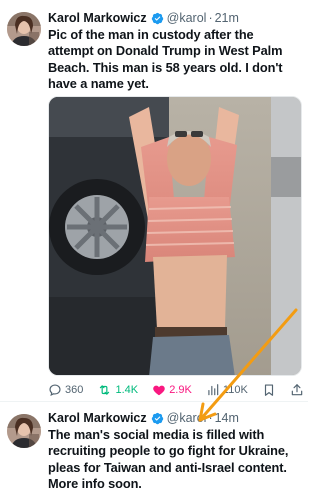 This screenshot has width=320, height=500. I want to click on retweet-button: 1.4K, so click(117, 390).